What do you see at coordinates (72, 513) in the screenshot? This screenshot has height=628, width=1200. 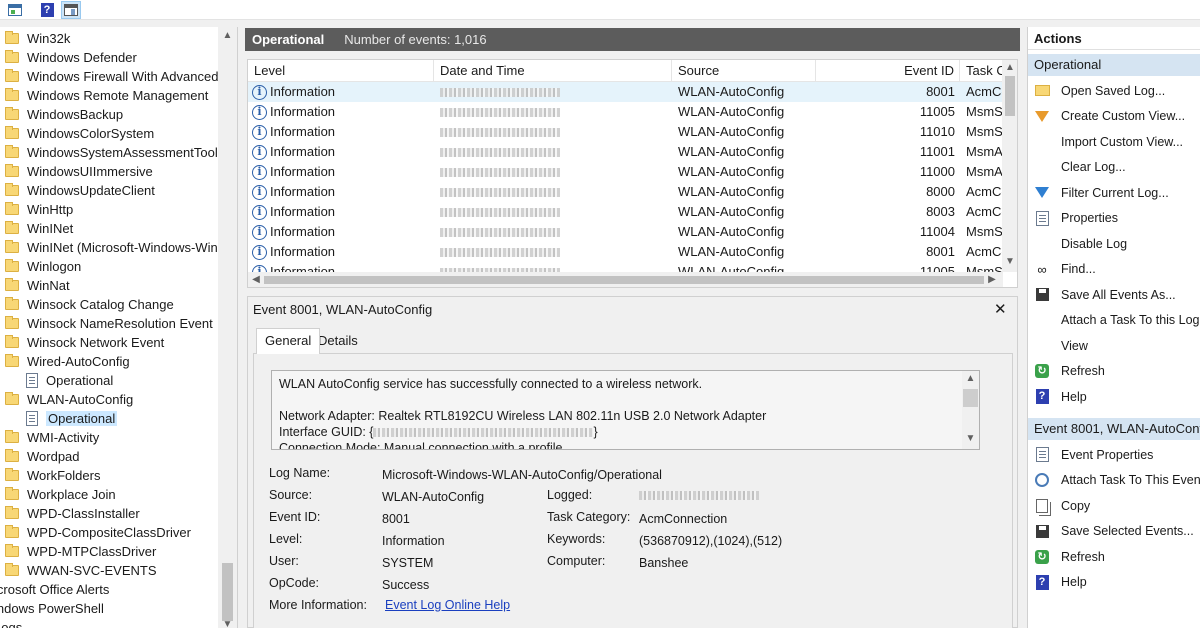 I see `tree-item-wpd-classinstaller: WPD-ClassInstaller` at bounding box center [72, 513].